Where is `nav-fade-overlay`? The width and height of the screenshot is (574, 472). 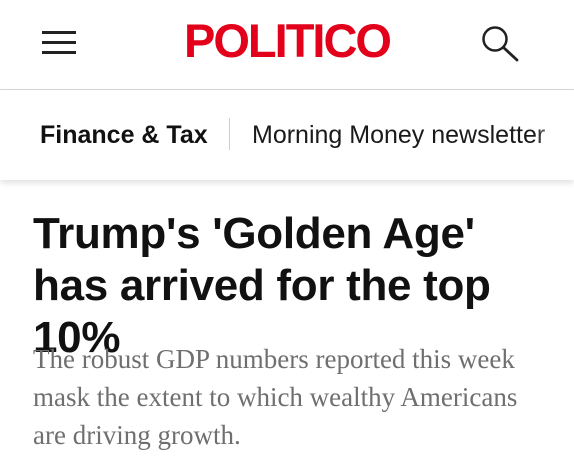
nav-fade-overlay is located at coordinates (554, 135).